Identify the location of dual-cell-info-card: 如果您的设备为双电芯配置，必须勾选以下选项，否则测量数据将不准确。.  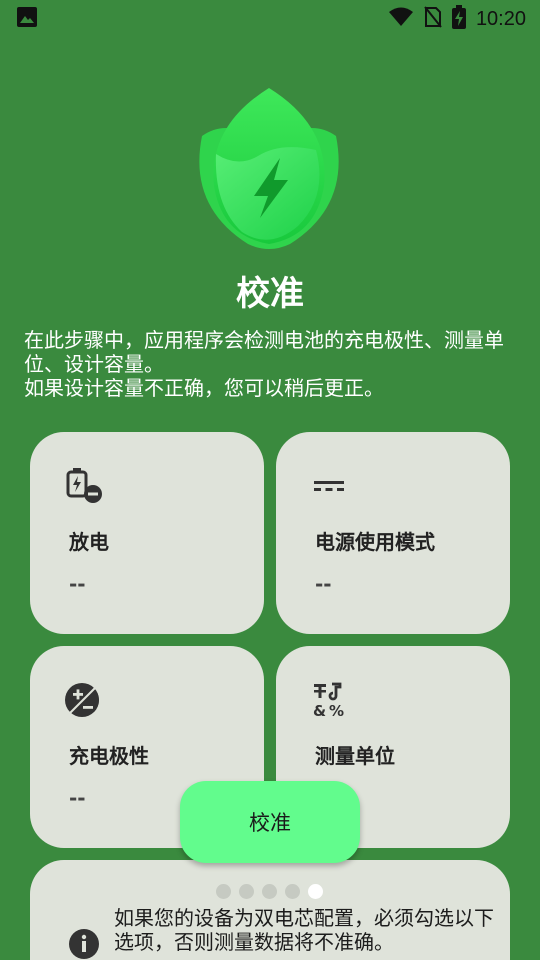
(270, 910).